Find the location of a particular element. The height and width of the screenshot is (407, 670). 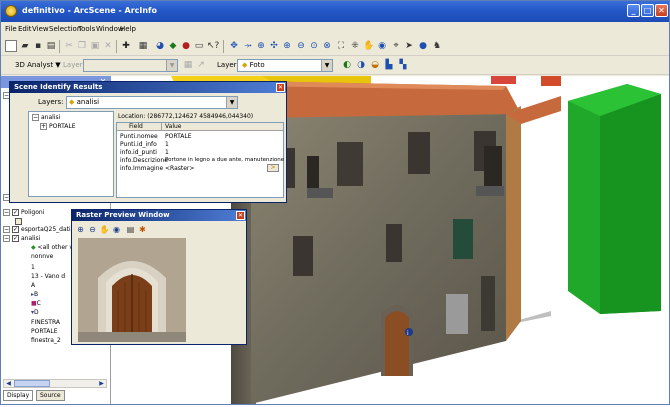

open-folder-icon: ▰ is located at coordinates (25, 46).